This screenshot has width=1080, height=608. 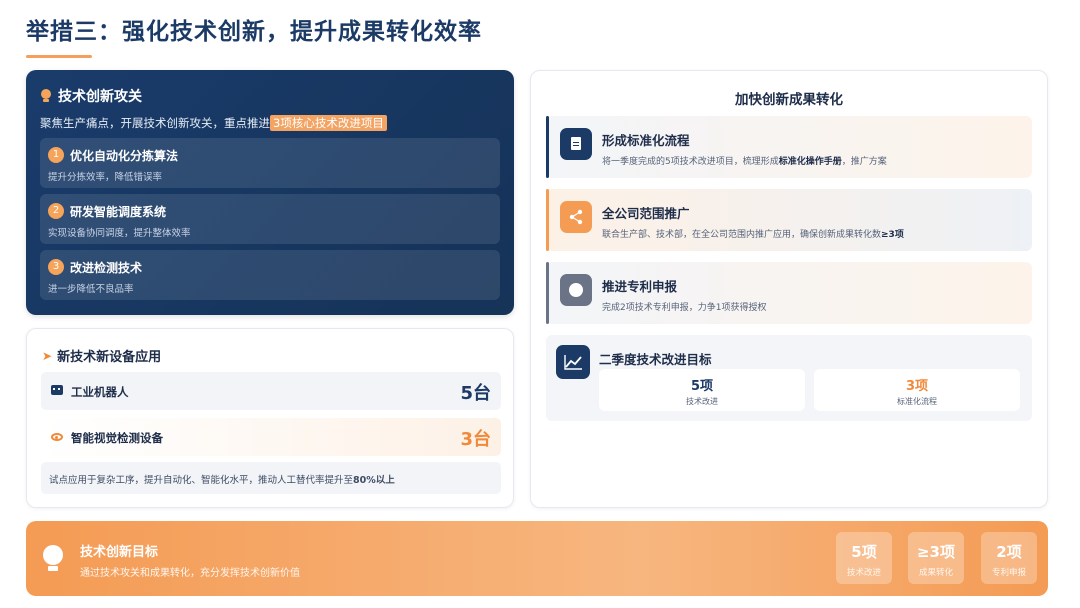 I want to click on new-equipment-header: ➤ 新技术新设备应用, so click(x=102, y=356).